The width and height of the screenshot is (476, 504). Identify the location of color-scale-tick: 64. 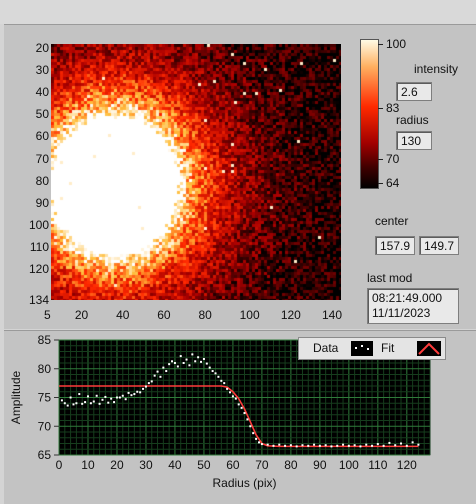
(393, 183).